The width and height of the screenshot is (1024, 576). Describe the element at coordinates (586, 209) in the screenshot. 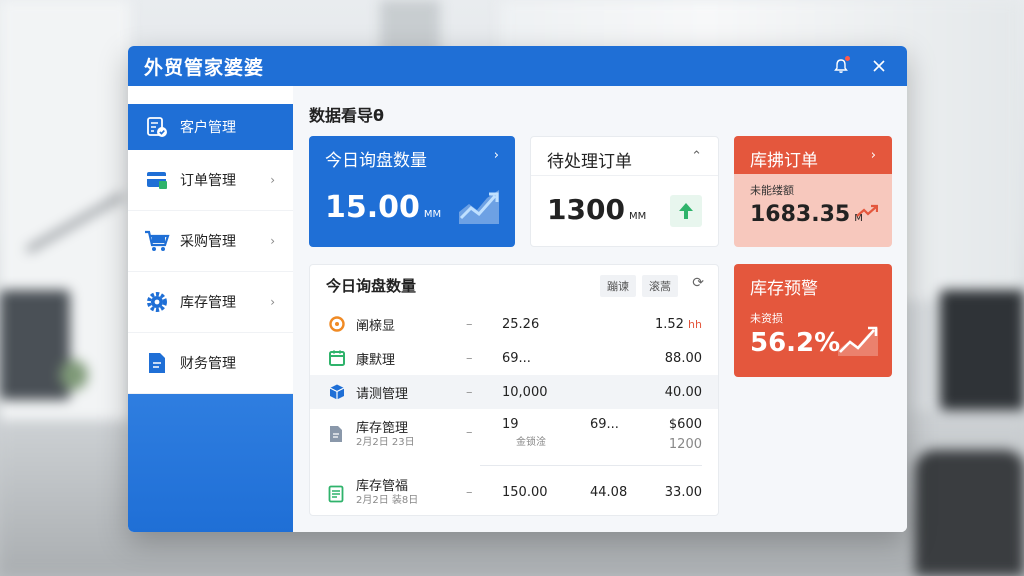

I see `pending-value: 1300` at that location.